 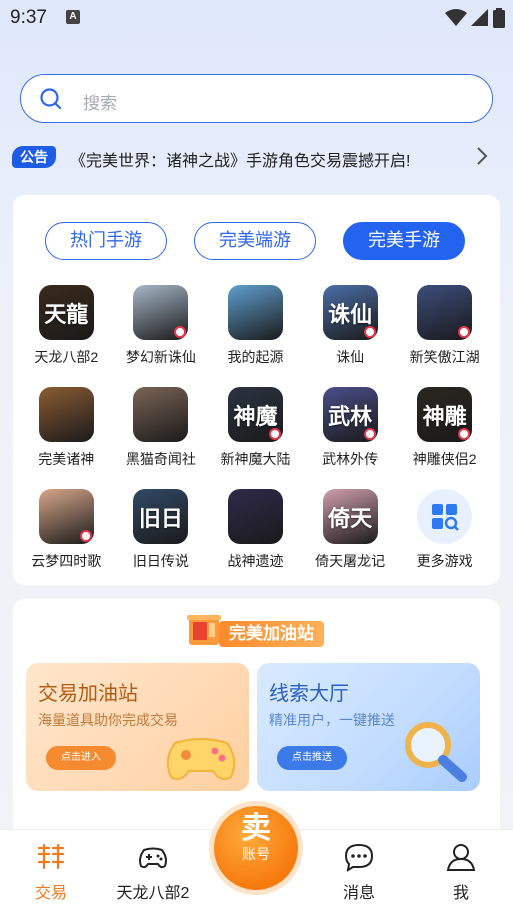 I want to click on game-icon: 天龍, so click(x=66, y=312).